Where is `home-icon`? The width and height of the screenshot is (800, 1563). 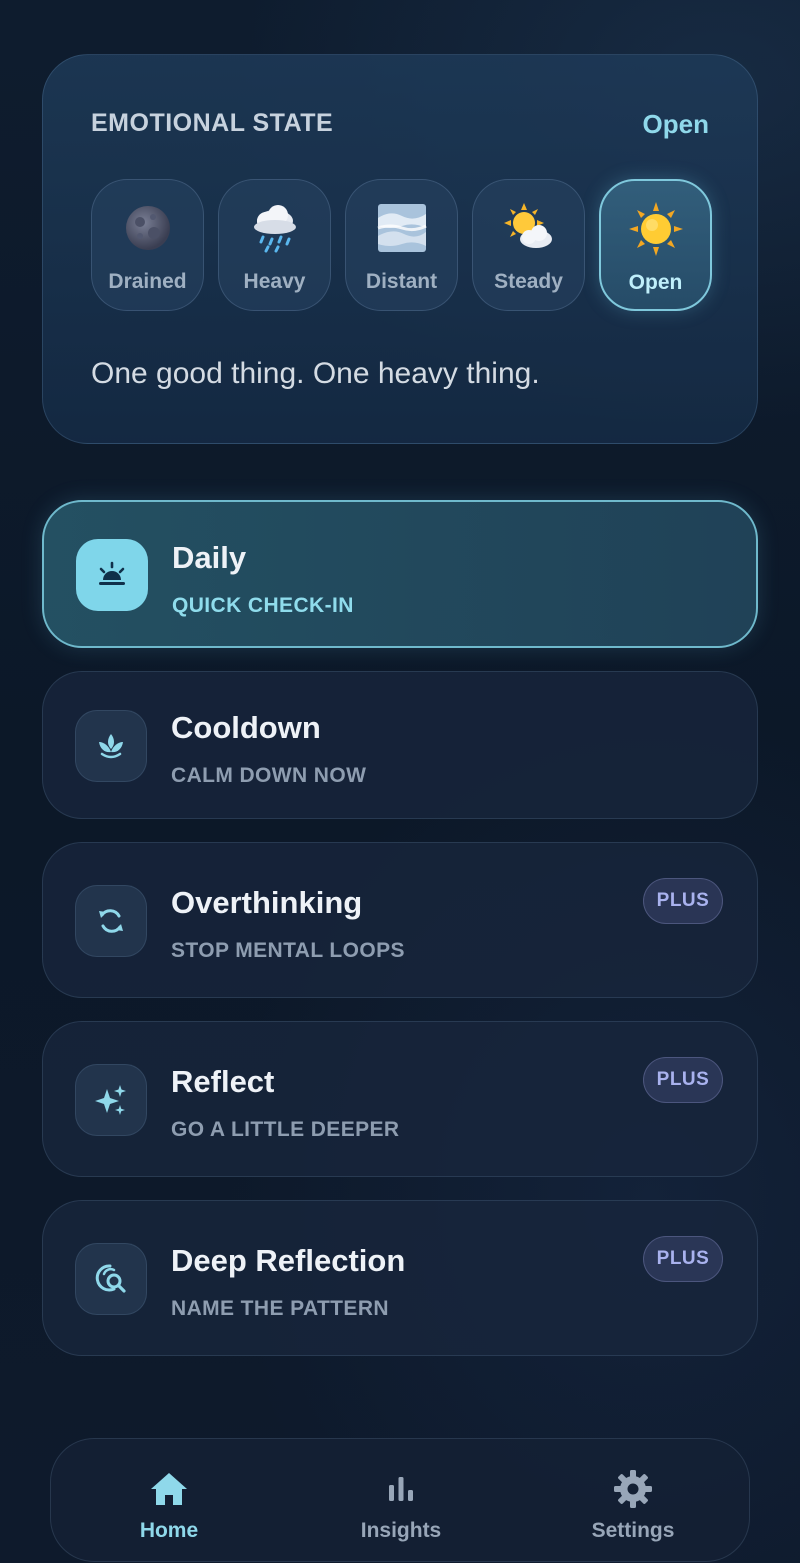 home-icon is located at coordinates (169, 1489).